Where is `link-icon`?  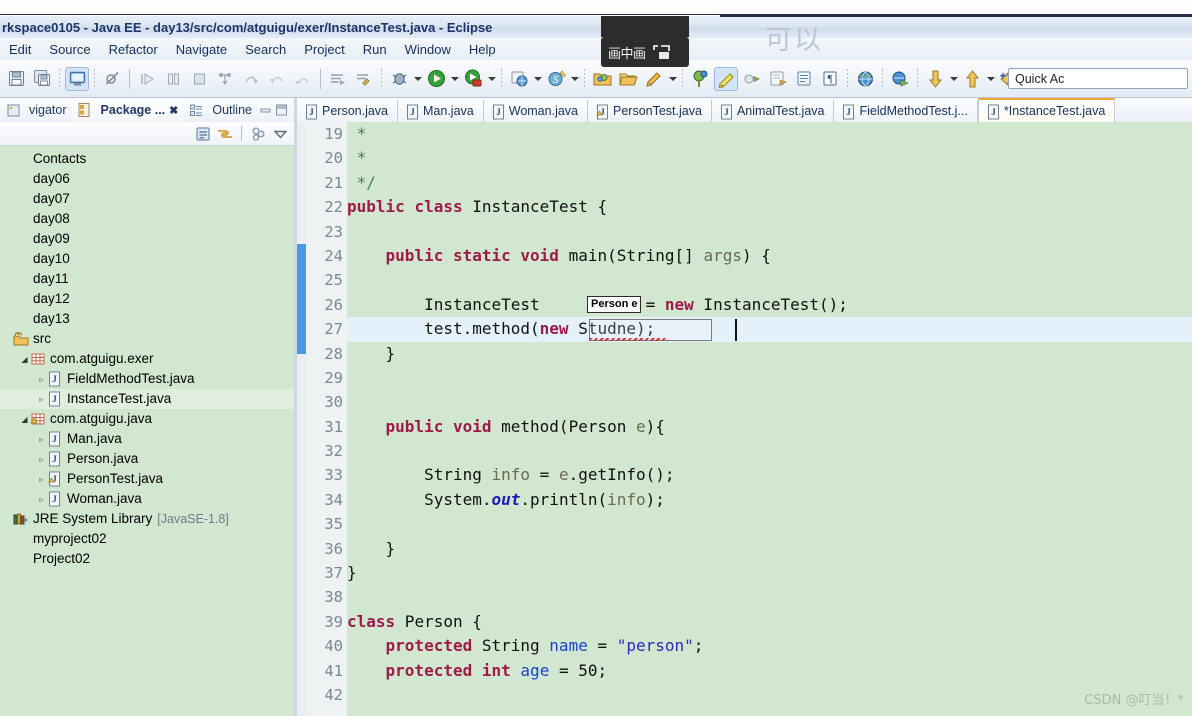
link-icon is located at coordinates (900, 79).